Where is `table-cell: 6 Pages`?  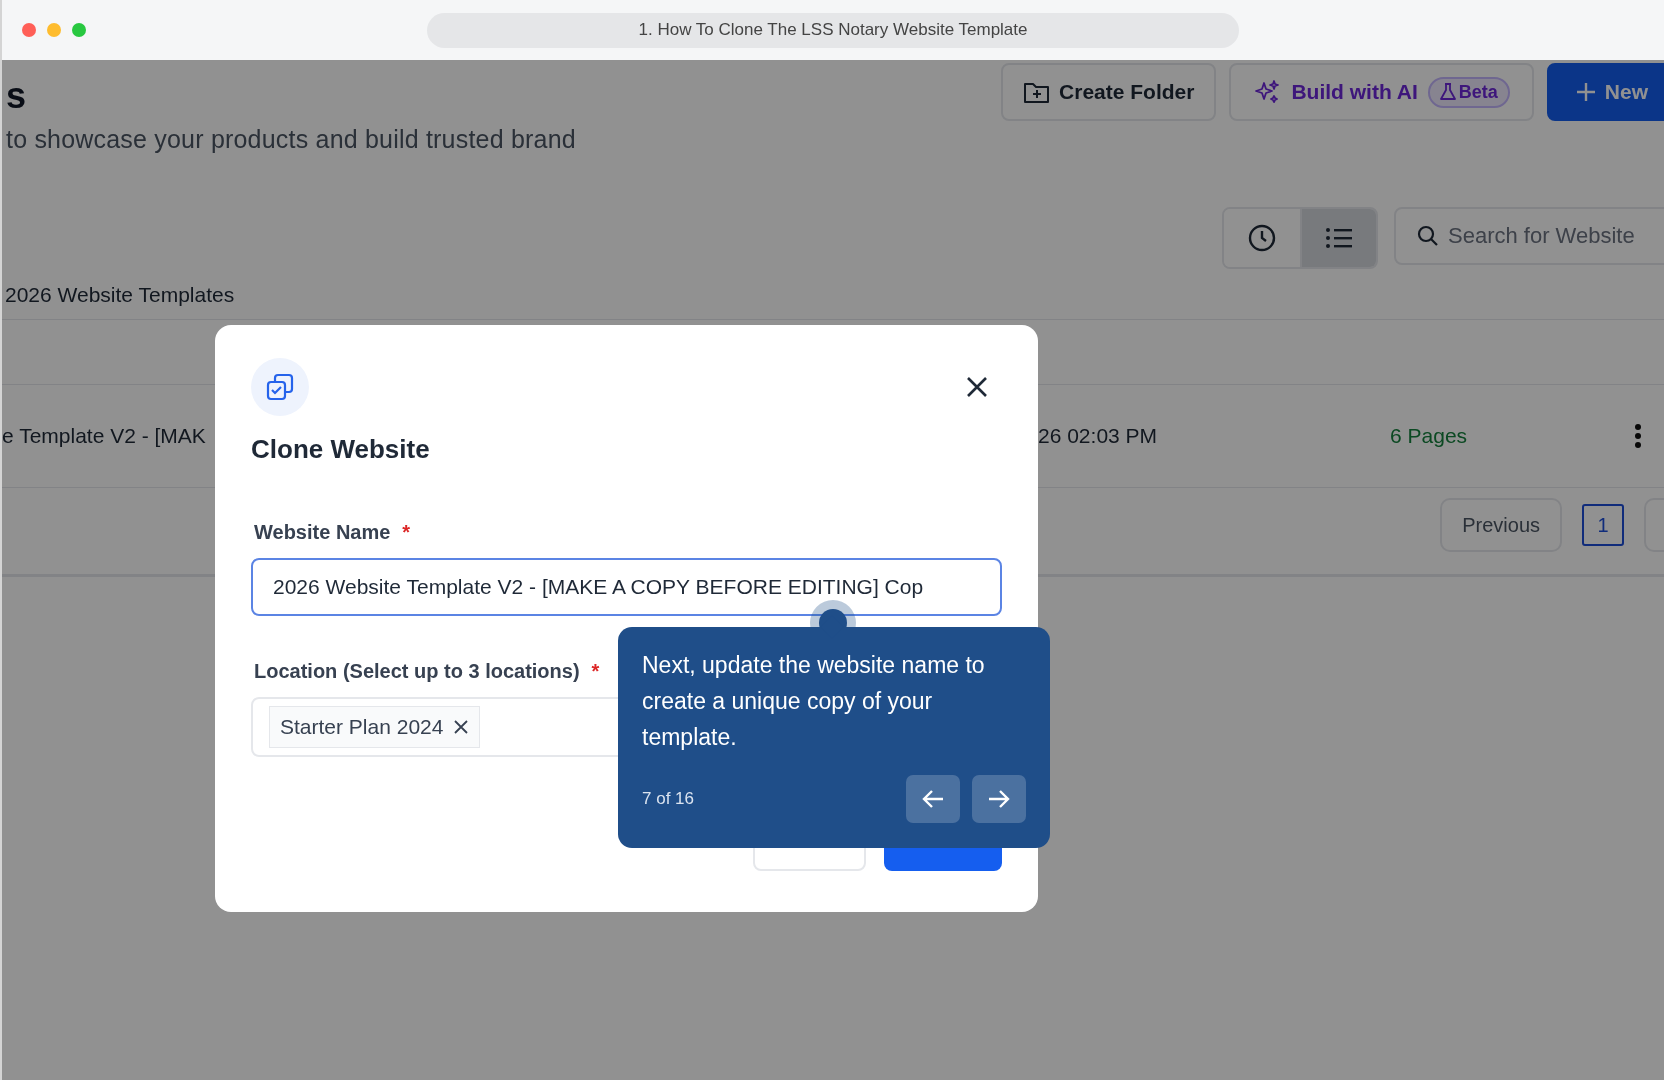
table-cell: 6 Pages is located at coordinates (1429, 436).